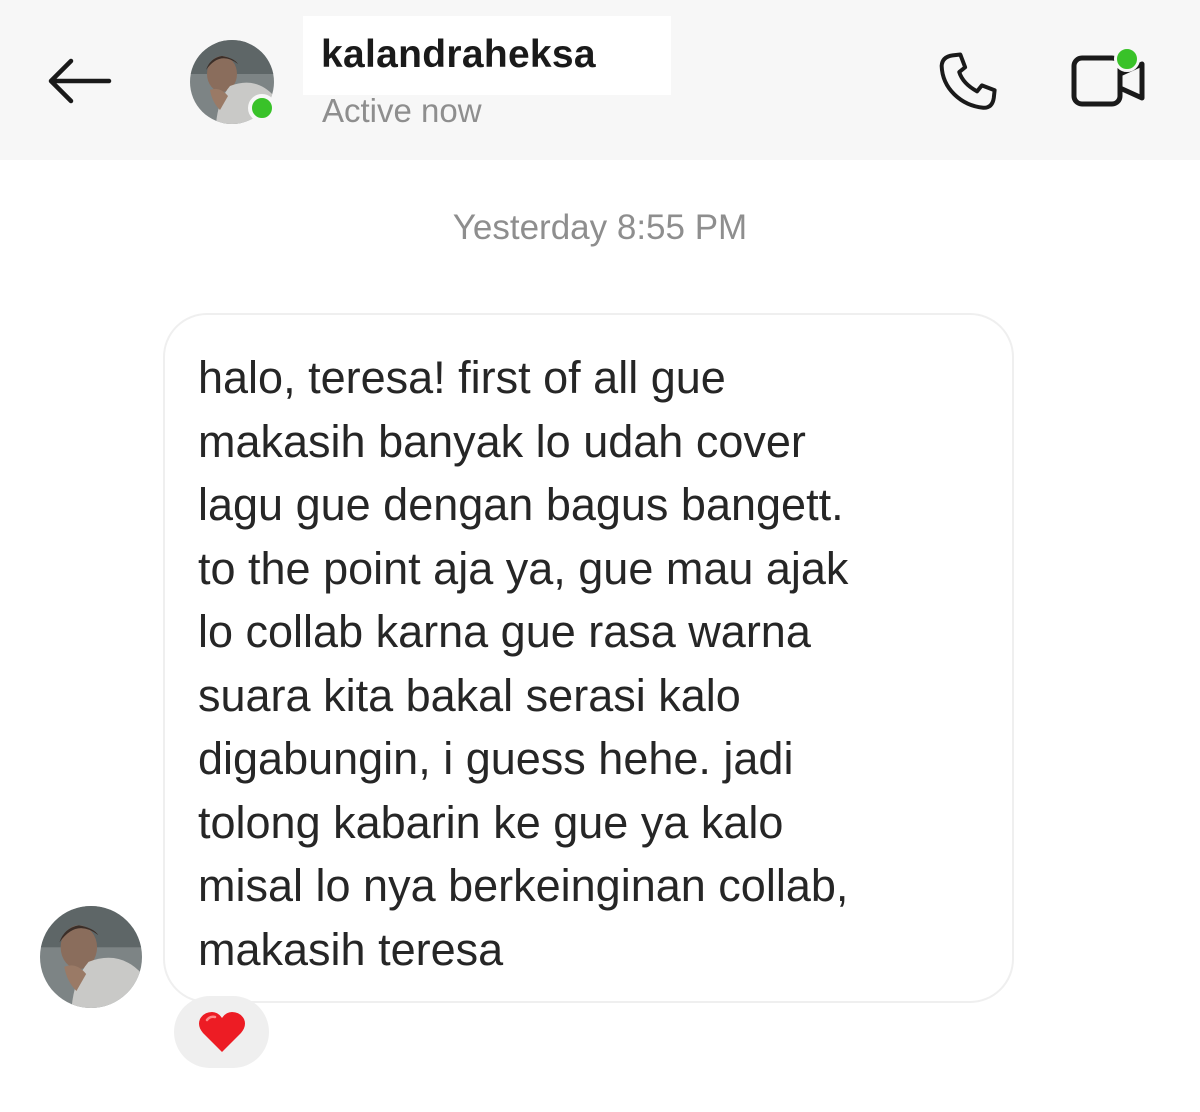 This screenshot has height=1112, width=1200. I want to click on sender-avatar, so click(91, 957).